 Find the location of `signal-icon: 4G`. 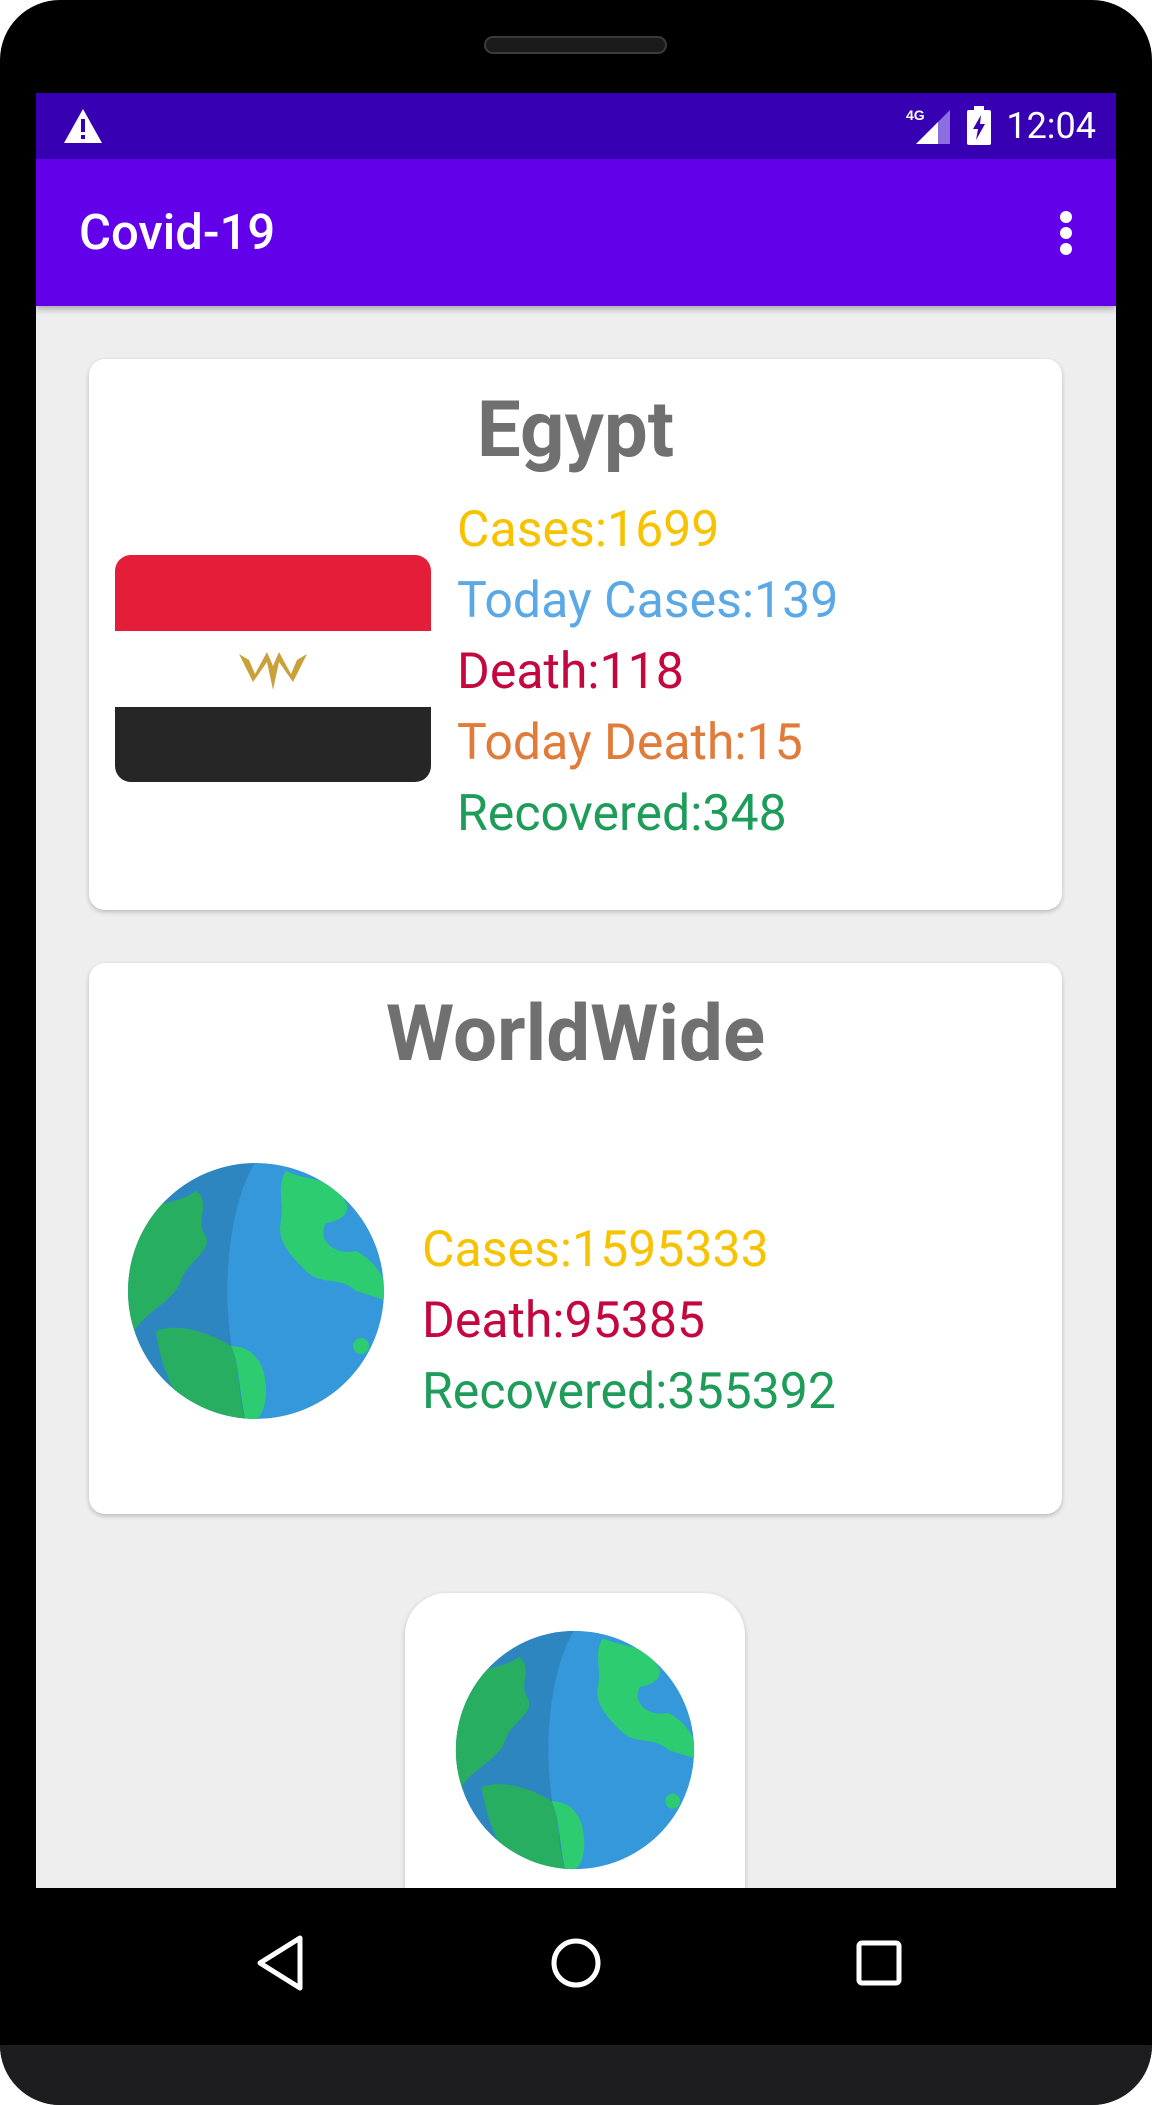

signal-icon: 4G is located at coordinates (928, 125).